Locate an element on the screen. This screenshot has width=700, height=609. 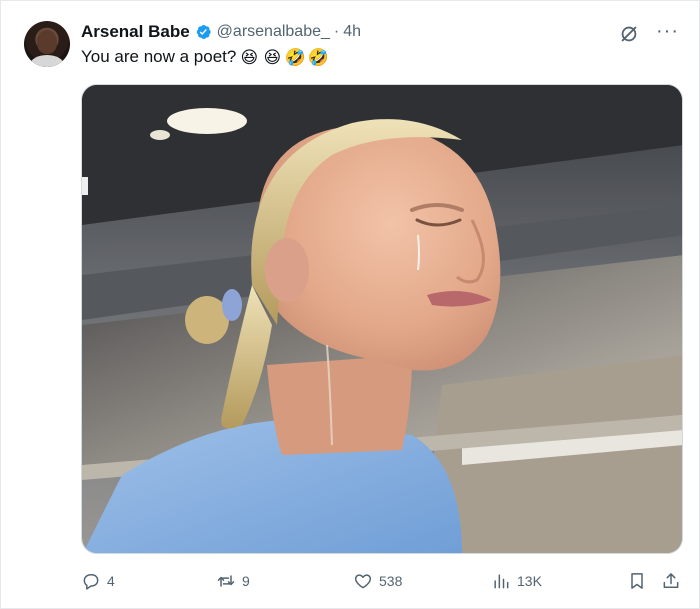
bookmark-icon is located at coordinates (637, 581).